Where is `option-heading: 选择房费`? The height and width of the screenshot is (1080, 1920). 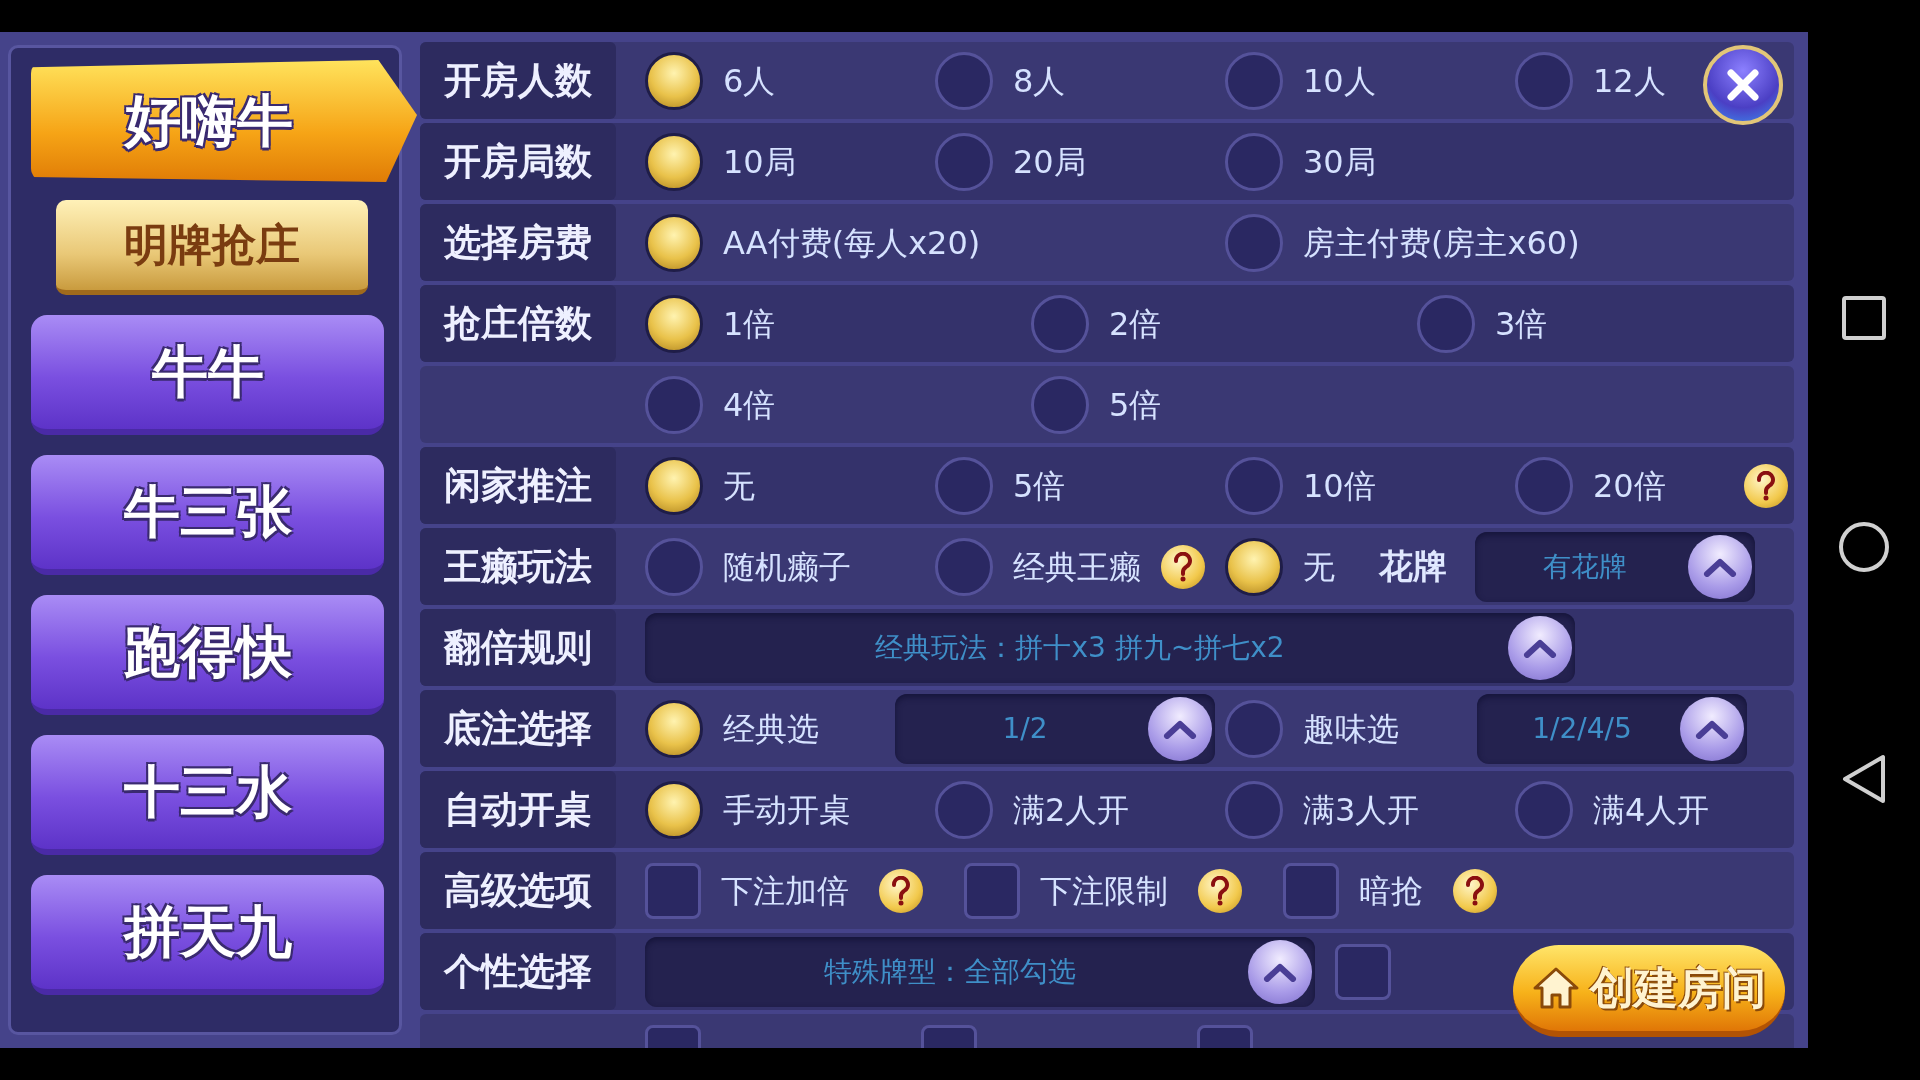 option-heading: 选择房费 is located at coordinates (518, 242).